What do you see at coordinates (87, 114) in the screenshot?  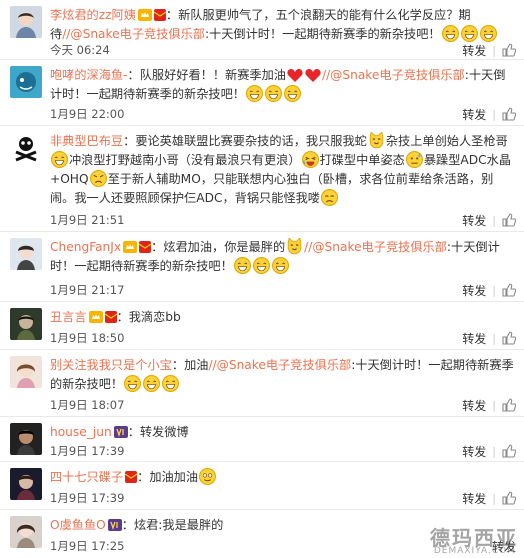 I see `comment-time: 1月9日 22:00` at bounding box center [87, 114].